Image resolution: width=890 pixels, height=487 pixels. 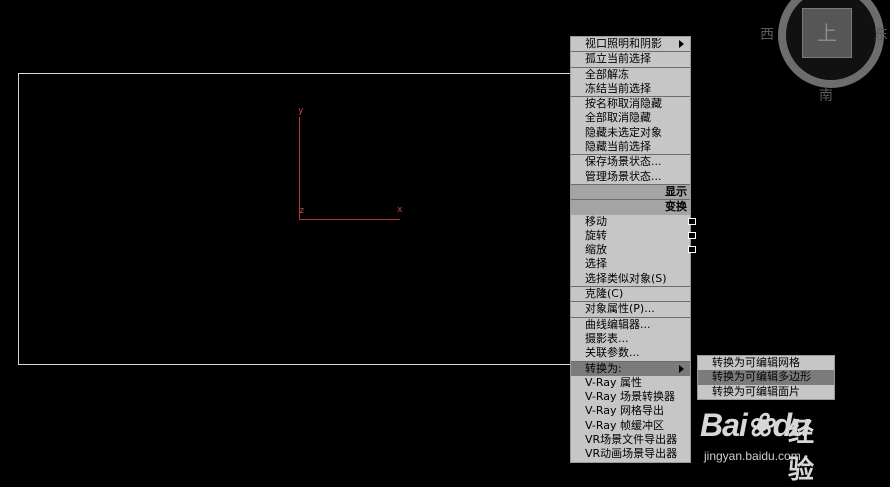 I want to click on menu-item: V-Ray 帧缓冲区, so click(x=630, y=426).